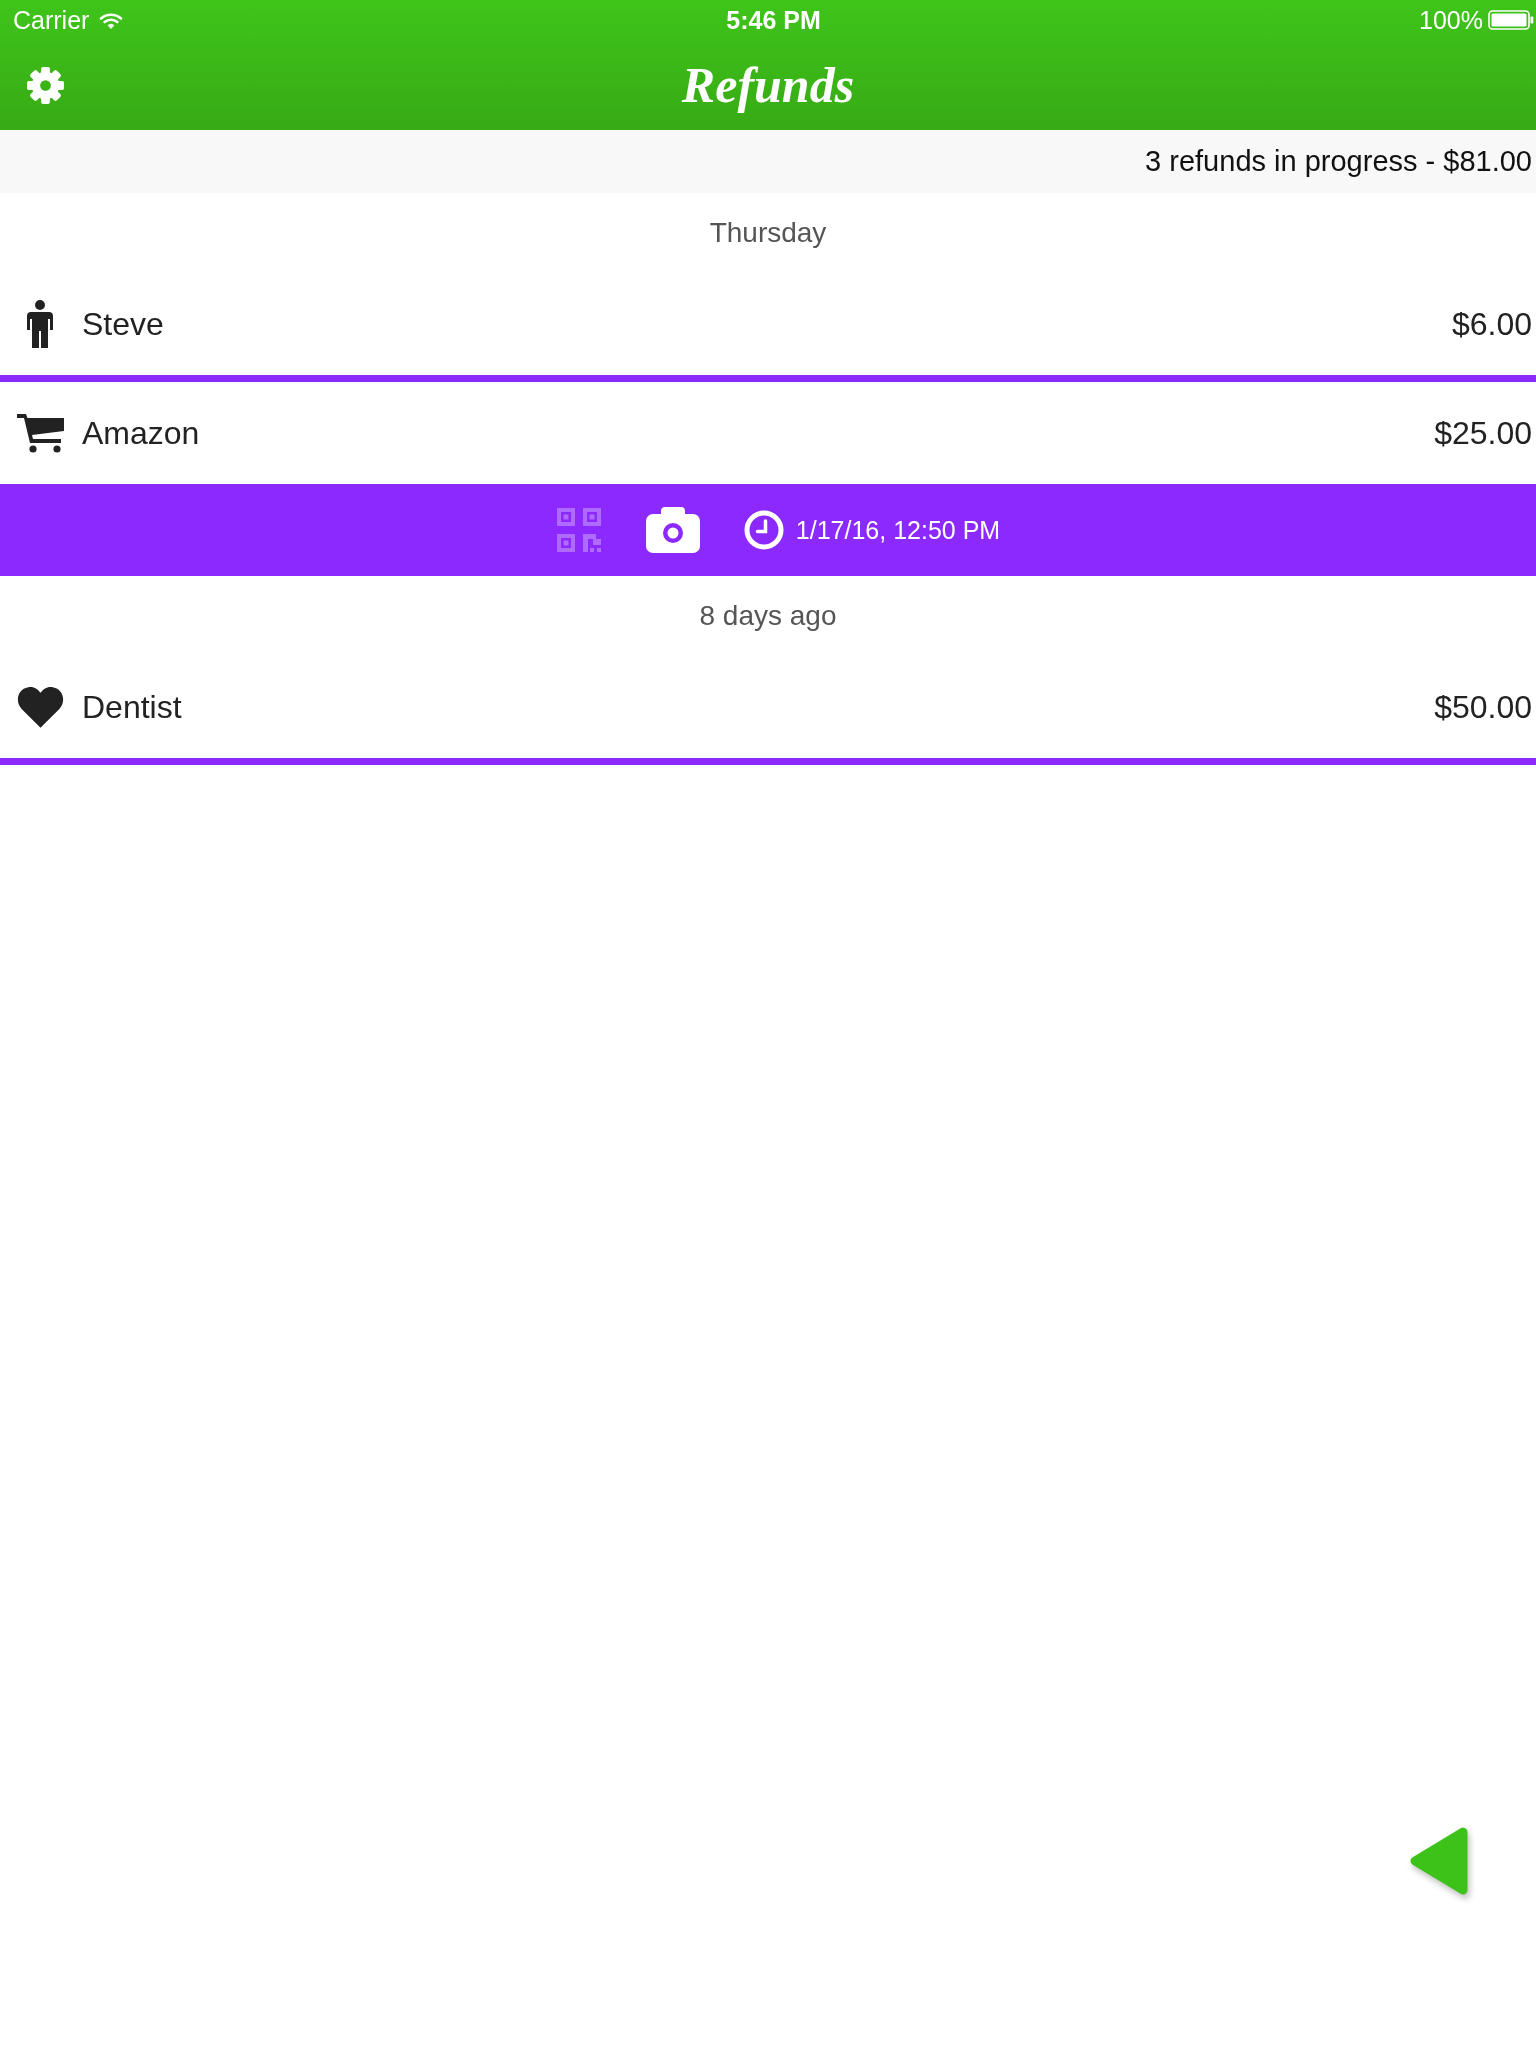  I want to click on camera-icon, so click(672, 530).